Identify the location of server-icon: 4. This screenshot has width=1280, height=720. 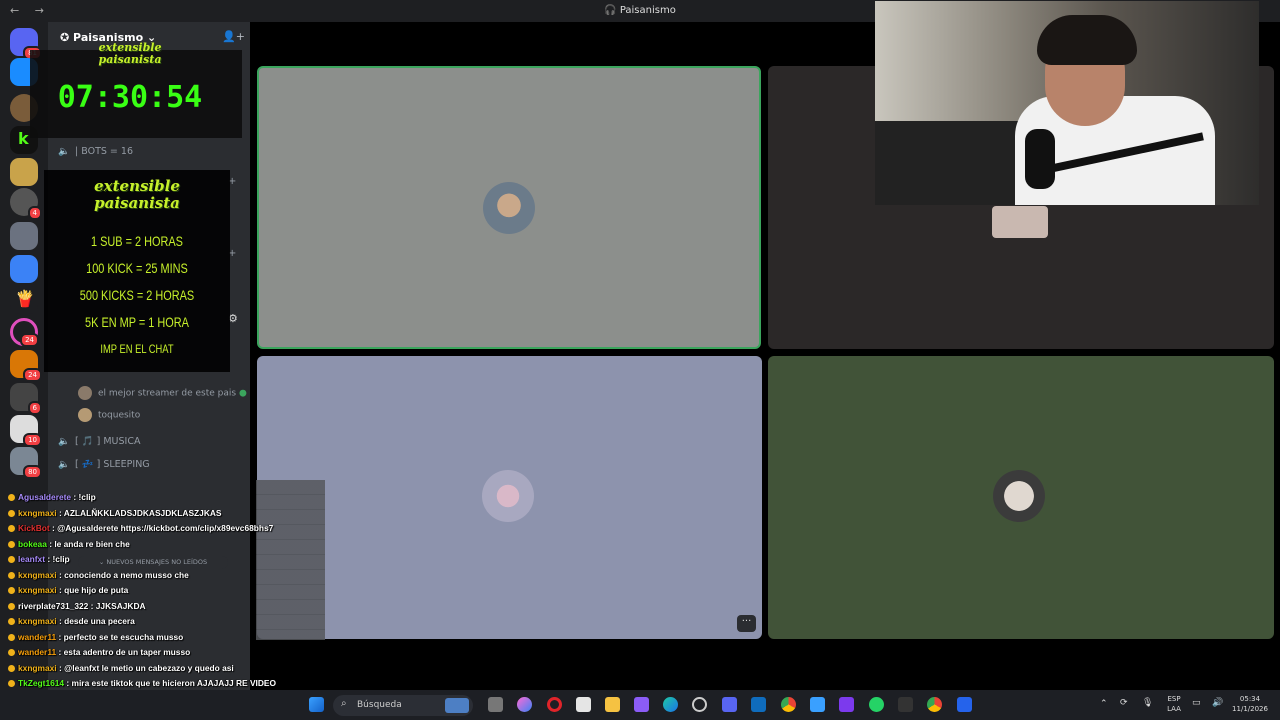
(26, 204).